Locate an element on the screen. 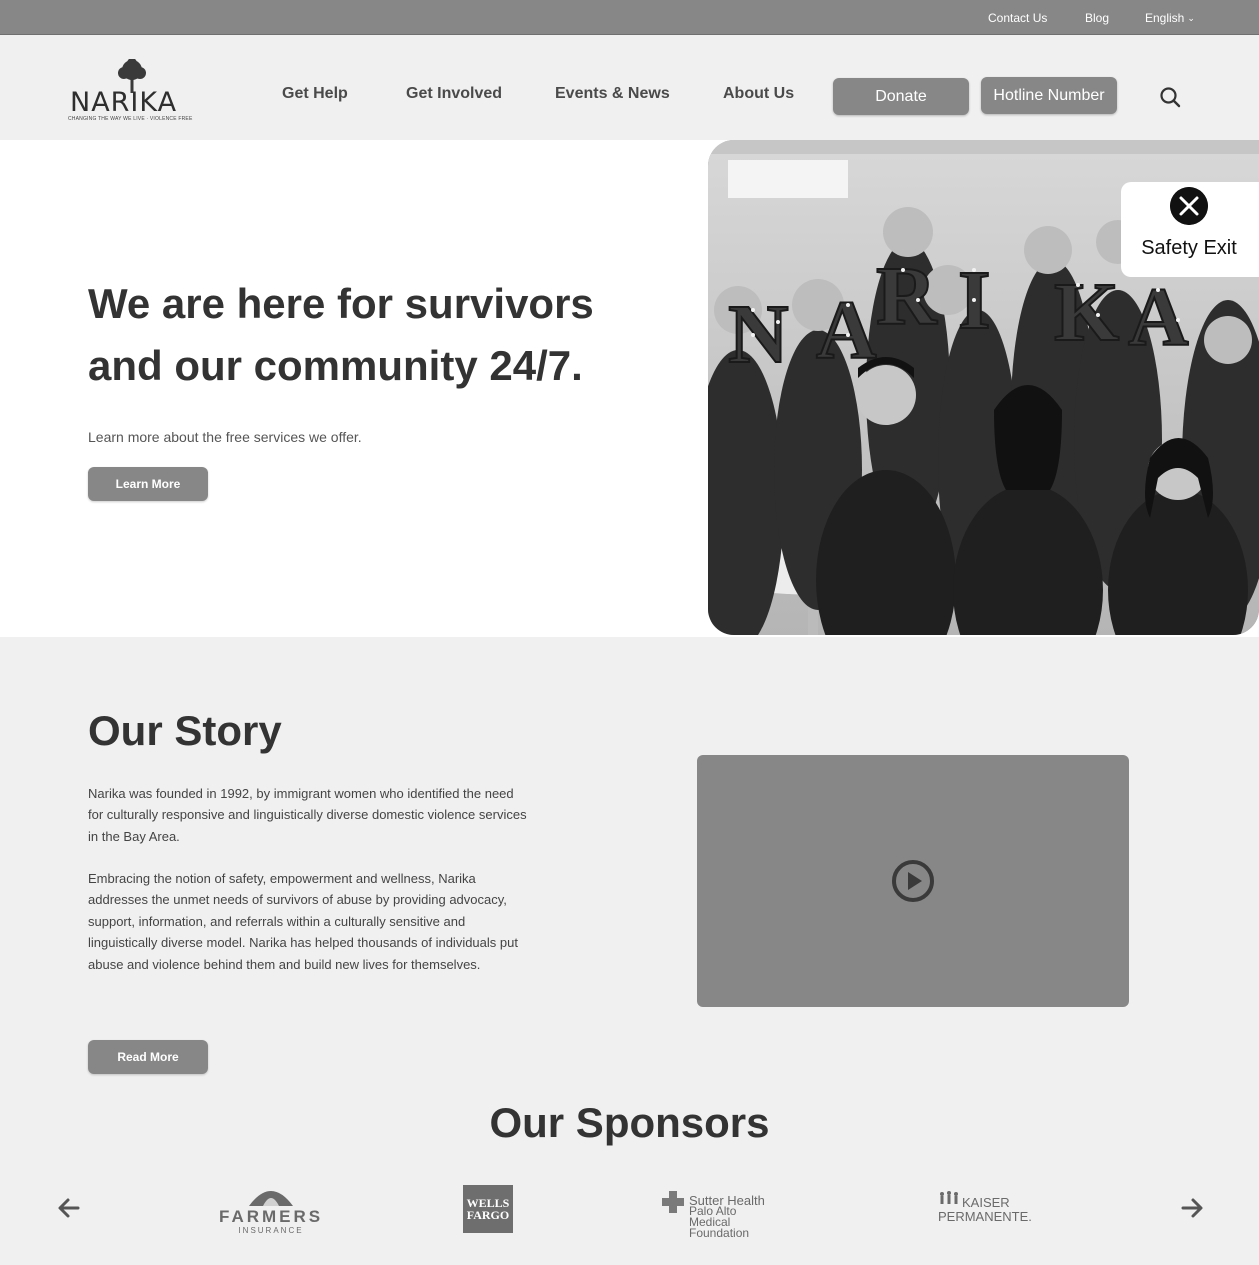 The width and height of the screenshot is (1259, 1265). nav-about-us: About Us is located at coordinates (758, 94).